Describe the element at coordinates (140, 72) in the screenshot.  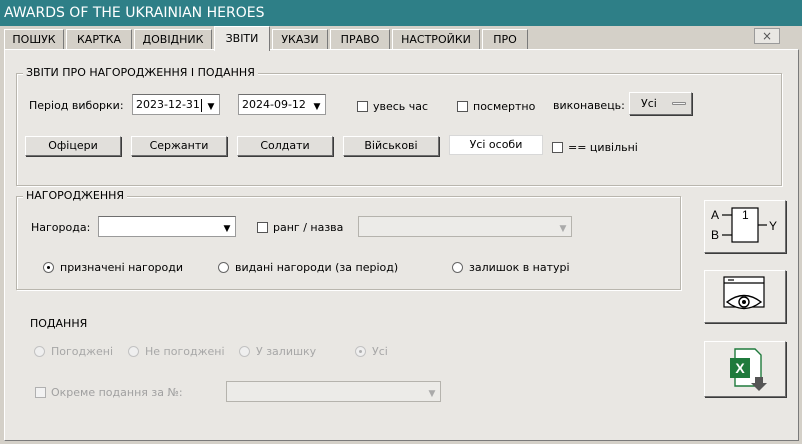
I see `reports-group-legend: ЗВІТИ ПРО НАГОРОДЖЕННЯ І ПОДАННЯ` at that location.